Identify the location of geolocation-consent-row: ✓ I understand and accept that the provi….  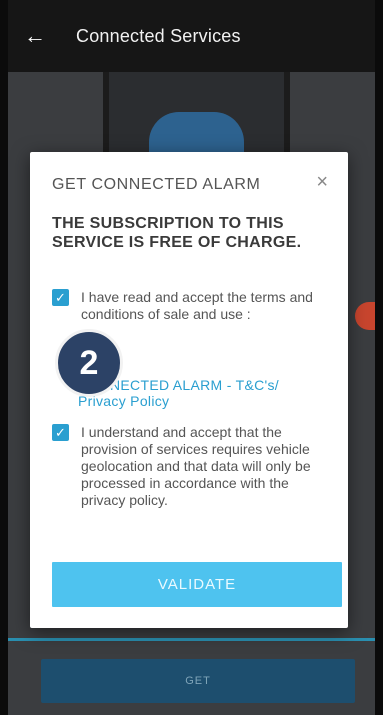
(184, 466).